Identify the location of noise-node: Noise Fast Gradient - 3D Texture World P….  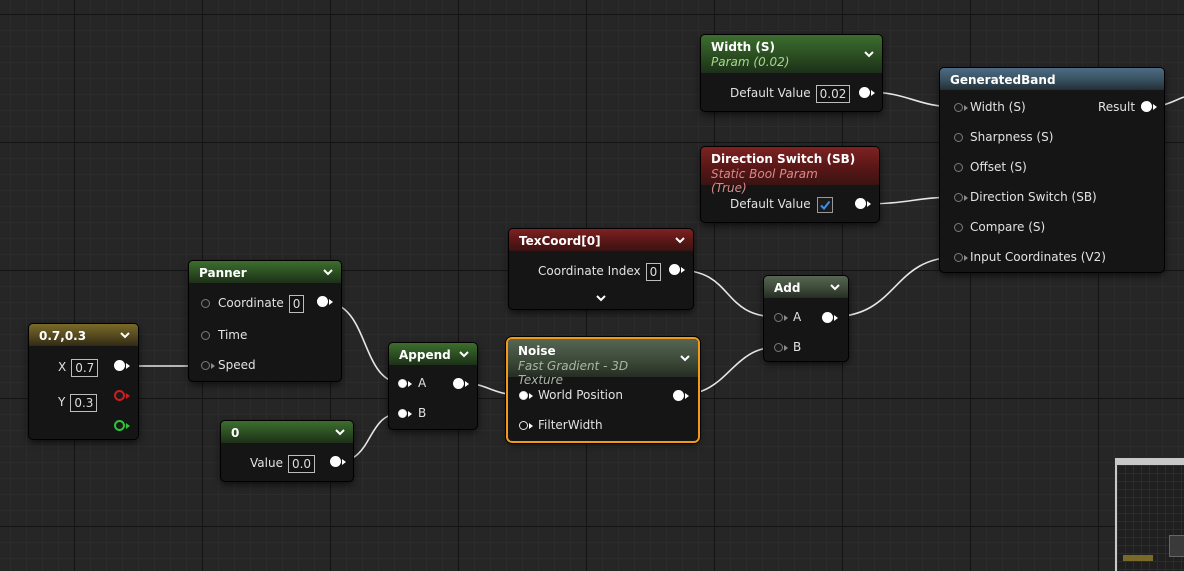
(603, 390).